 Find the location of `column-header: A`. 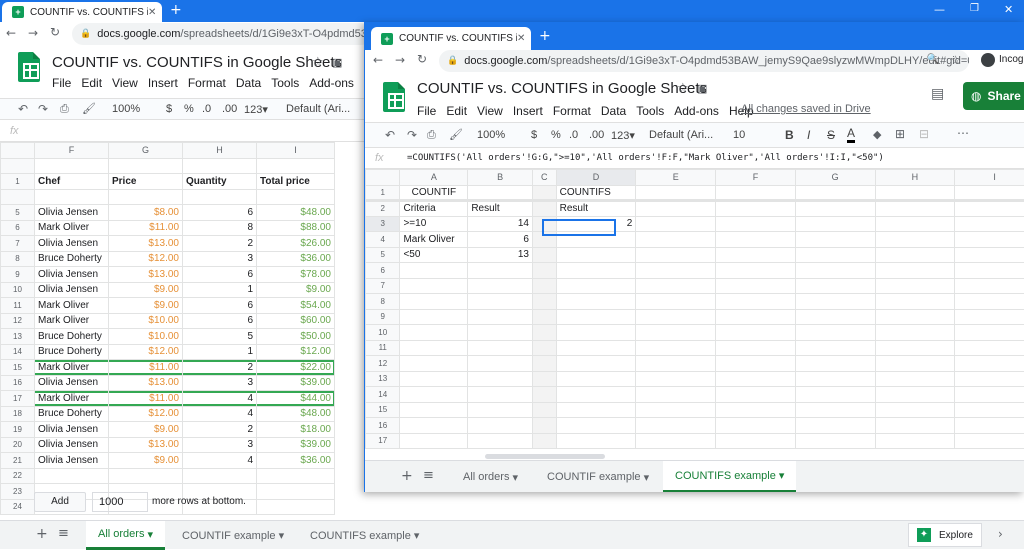

column-header: A is located at coordinates (434, 178).